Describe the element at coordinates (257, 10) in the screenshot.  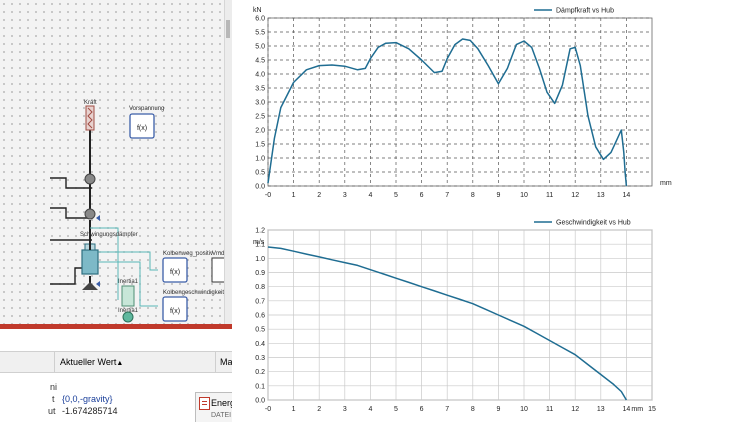
I see `y-axis-label: kN` at that location.